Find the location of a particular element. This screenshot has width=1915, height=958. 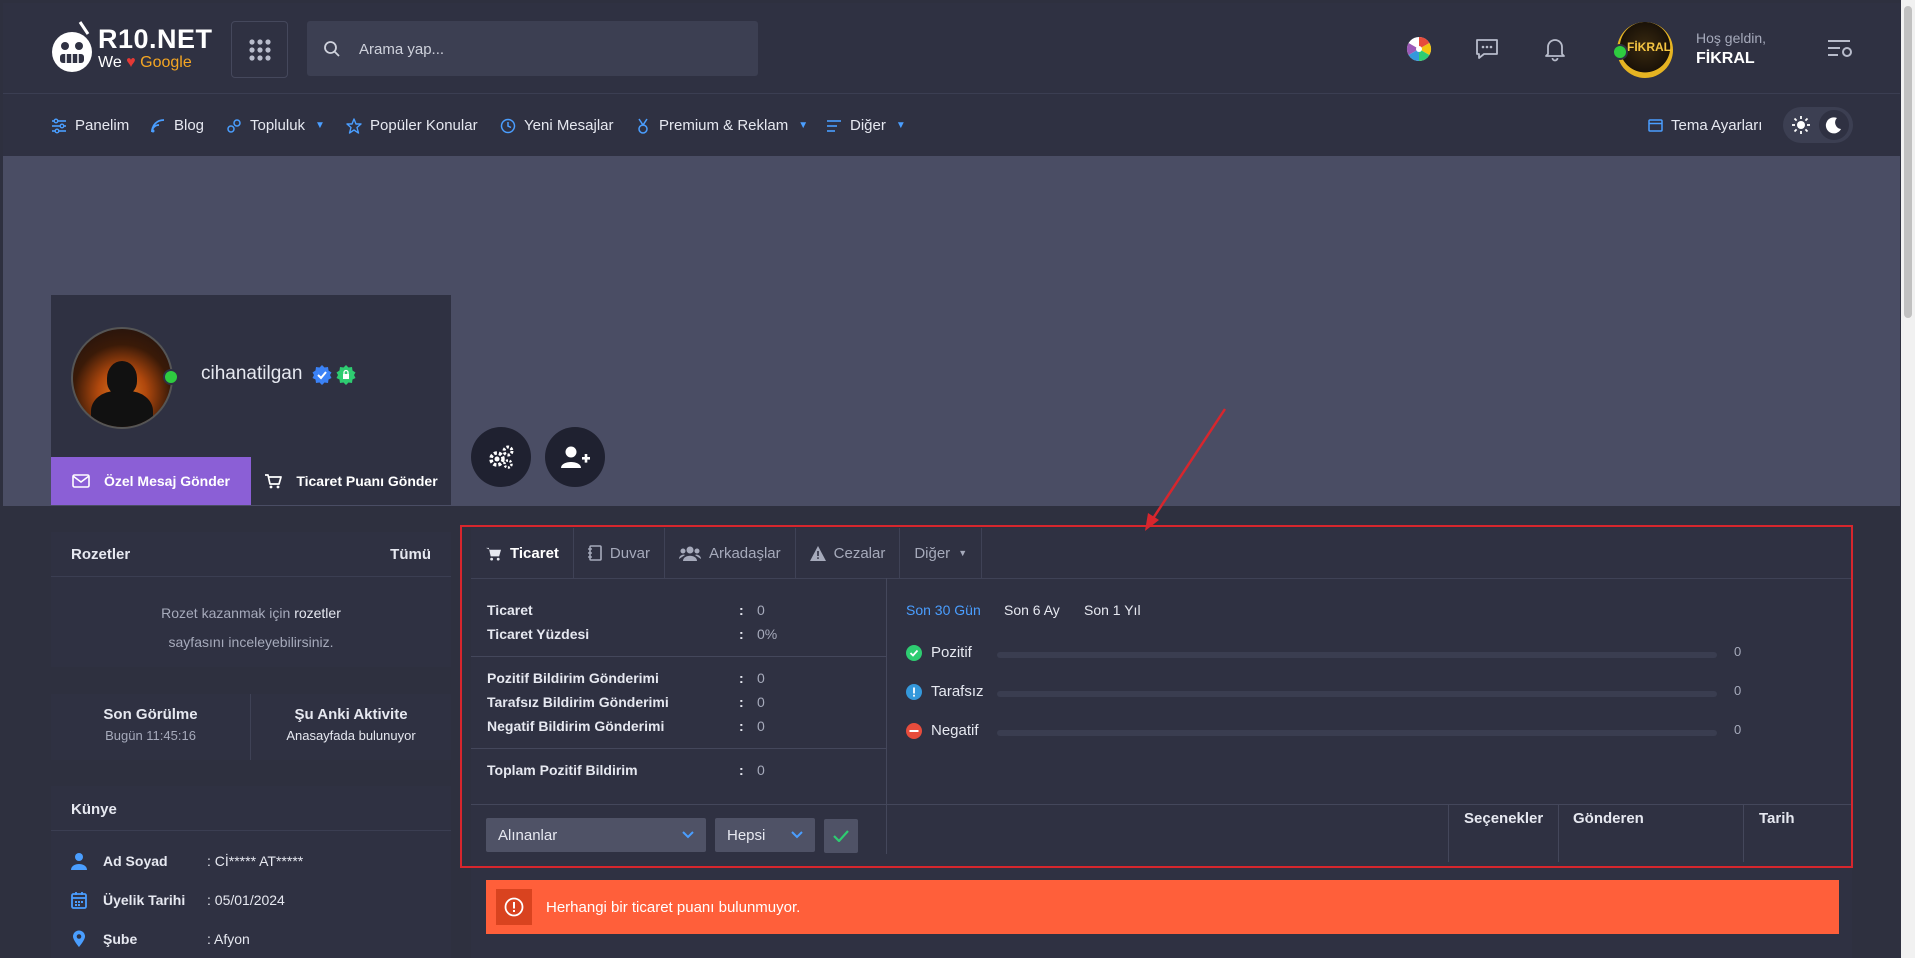

medal-icon is located at coordinates (643, 126).